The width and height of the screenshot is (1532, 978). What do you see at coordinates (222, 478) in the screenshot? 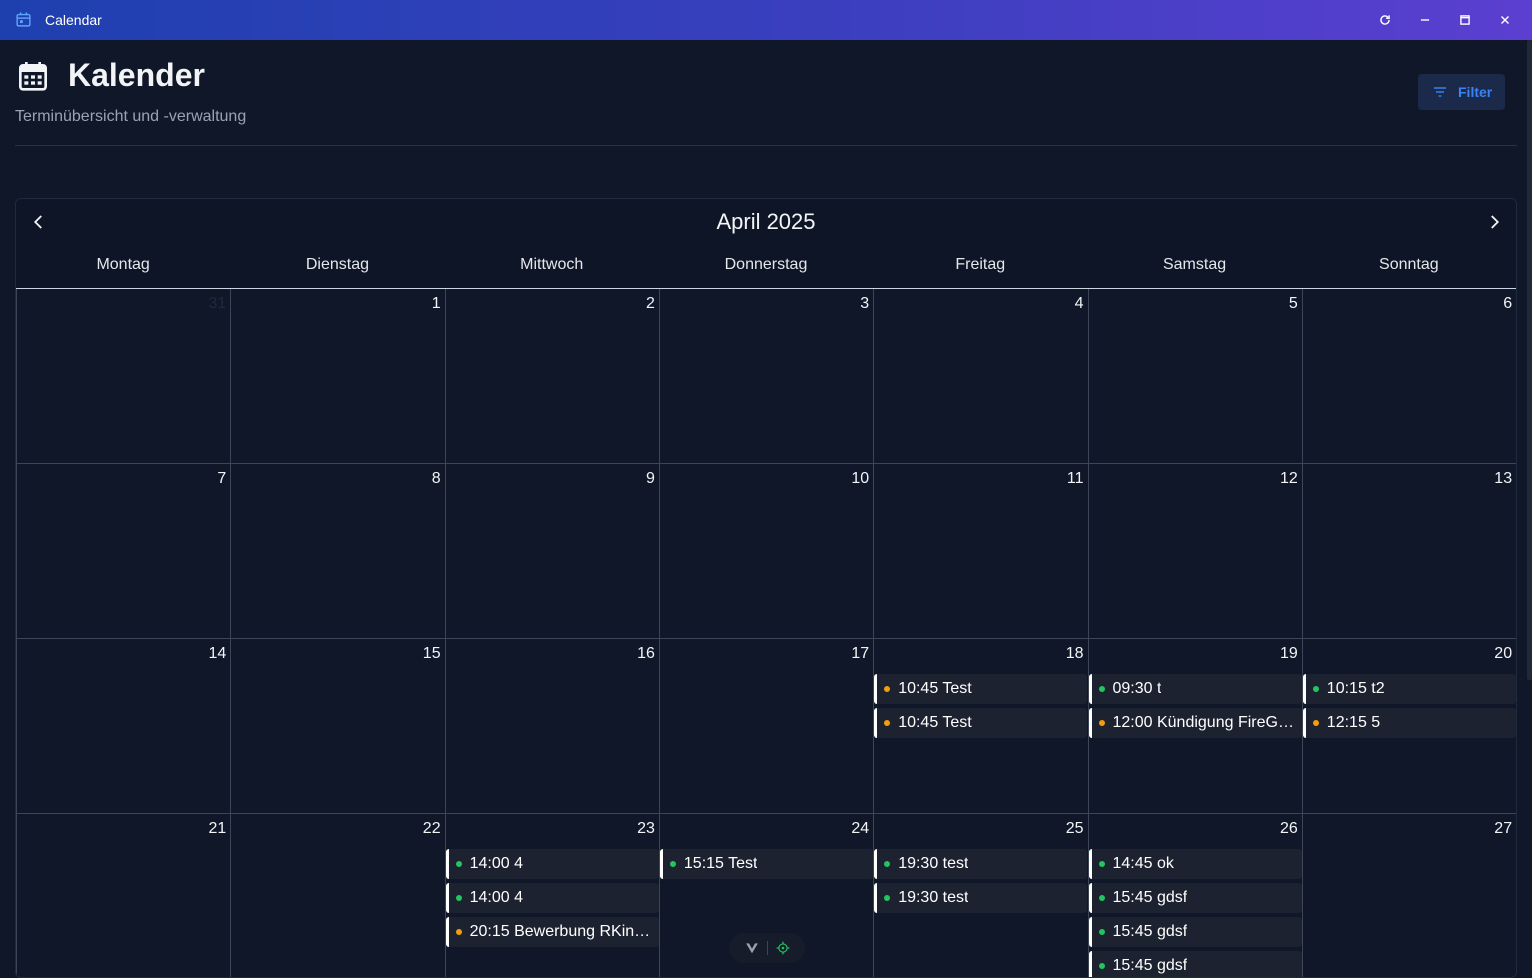
I see `day-number: 7` at bounding box center [222, 478].